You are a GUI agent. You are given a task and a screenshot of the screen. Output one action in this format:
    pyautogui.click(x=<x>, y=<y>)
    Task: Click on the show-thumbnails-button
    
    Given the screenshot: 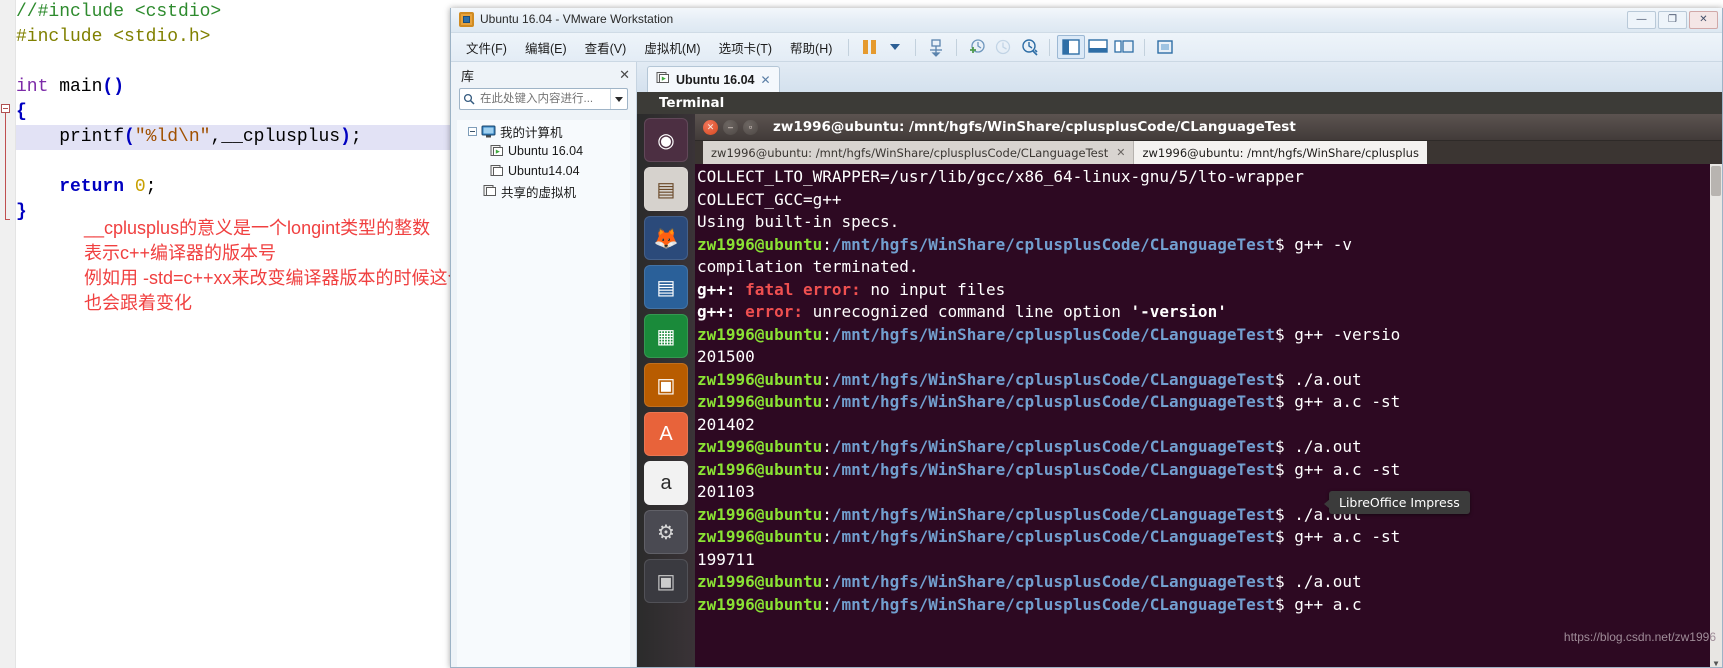 What is the action you would take?
    pyautogui.click(x=1124, y=47)
    